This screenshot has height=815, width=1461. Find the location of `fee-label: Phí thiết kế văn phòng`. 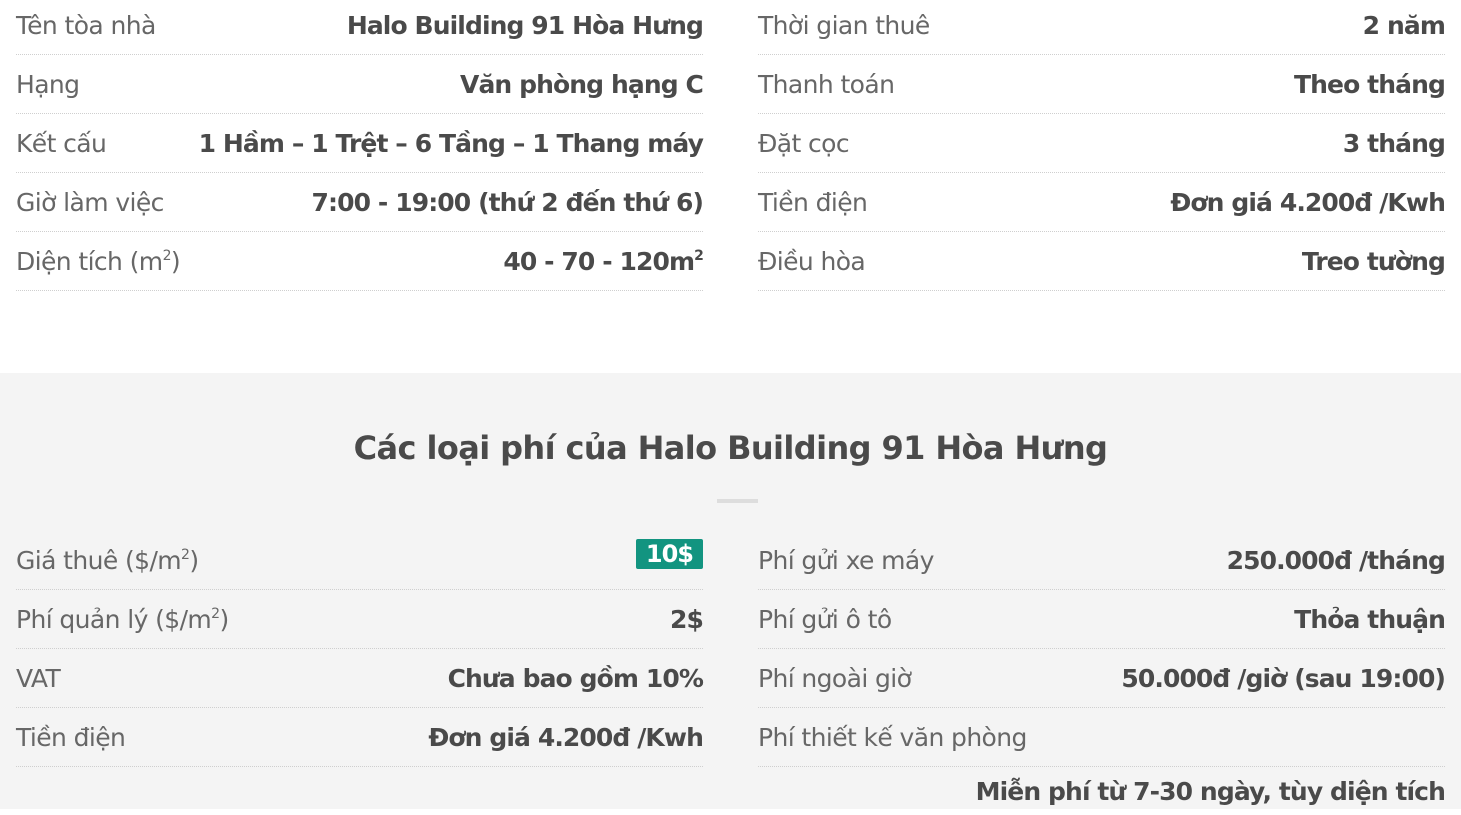

fee-label: Phí thiết kế văn phòng is located at coordinates (892, 737).